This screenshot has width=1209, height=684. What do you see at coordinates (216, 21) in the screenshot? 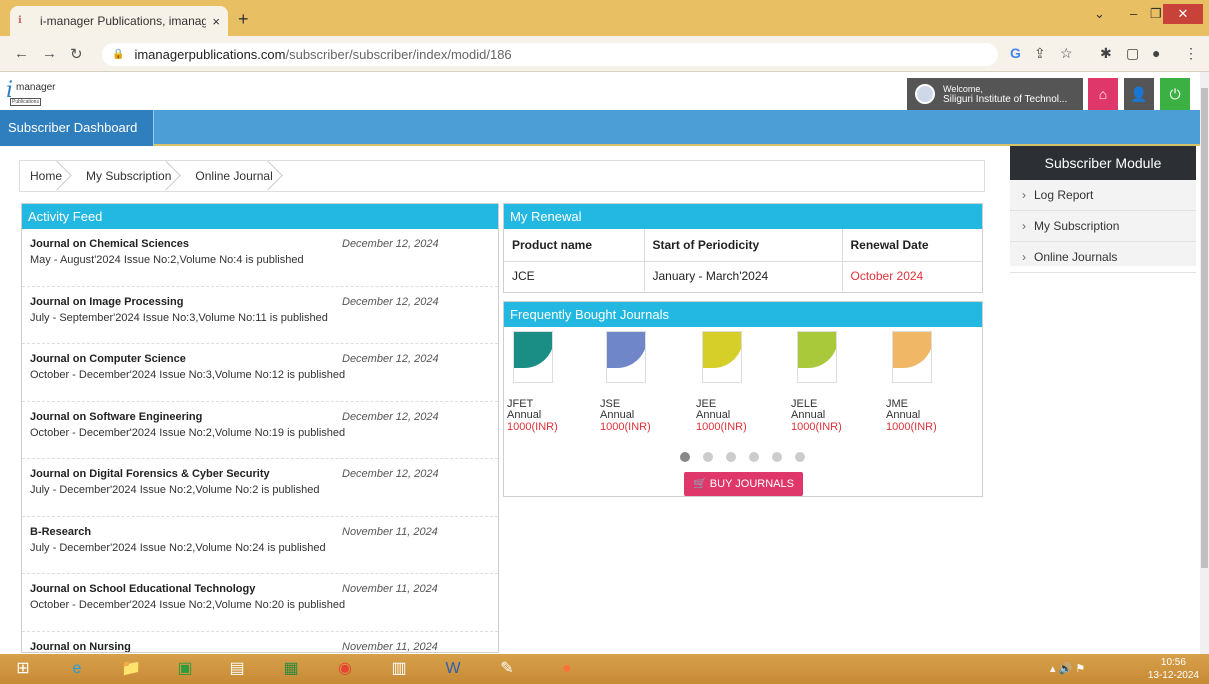
I see `tab-close-icon: ×` at bounding box center [216, 21].